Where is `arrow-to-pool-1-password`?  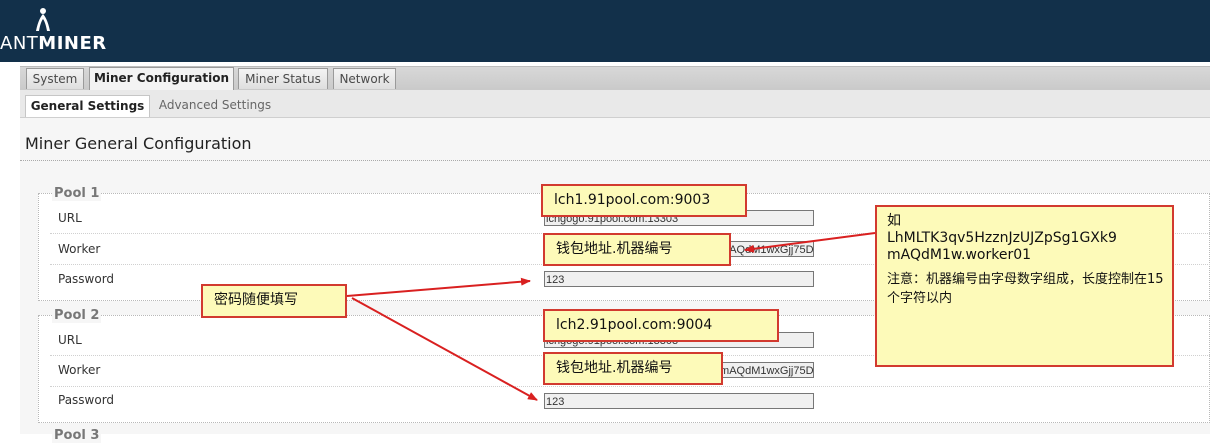
arrow-to-pool-1-password is located at coordinates (438, 287).